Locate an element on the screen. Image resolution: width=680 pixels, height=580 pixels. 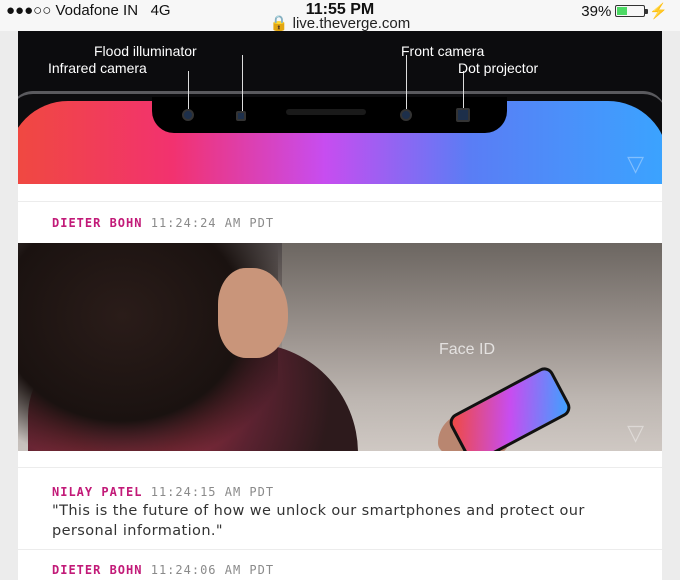
front-camera-sensor is located at coordinates (406, 115).